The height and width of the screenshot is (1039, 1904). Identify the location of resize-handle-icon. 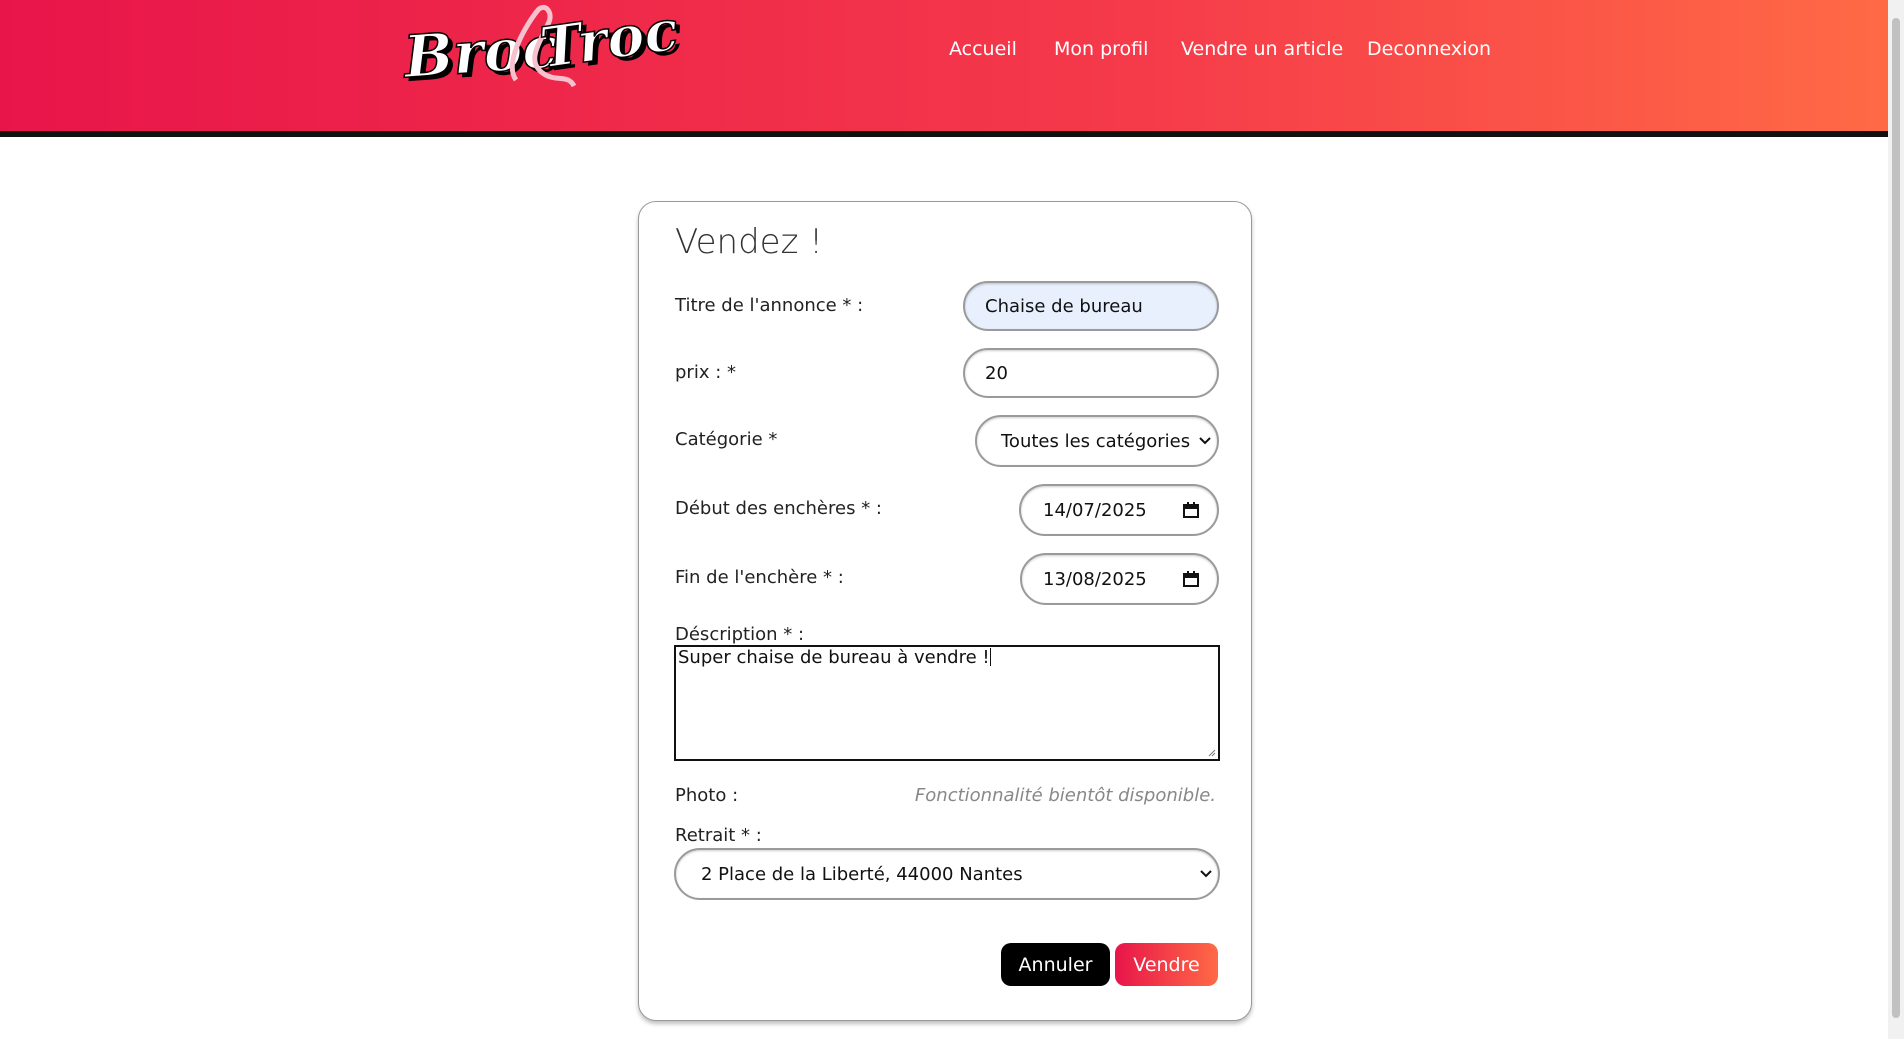
(1212, 753).